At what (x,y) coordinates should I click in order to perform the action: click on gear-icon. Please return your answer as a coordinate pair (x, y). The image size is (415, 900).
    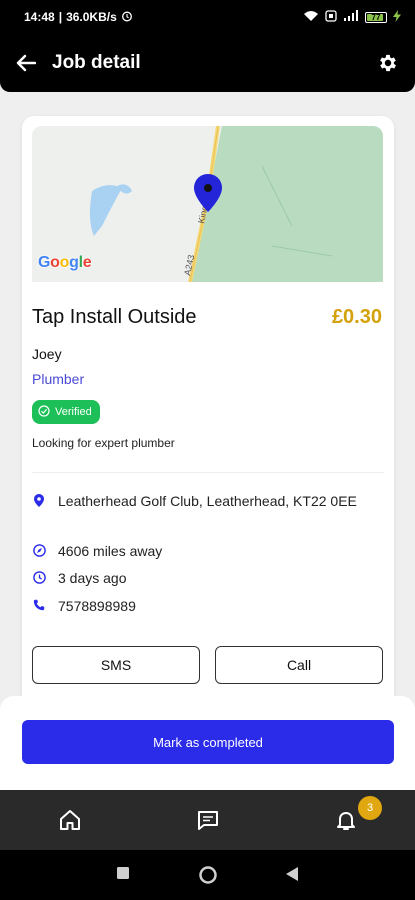
    Looking at the image, I should click on (388, 63).